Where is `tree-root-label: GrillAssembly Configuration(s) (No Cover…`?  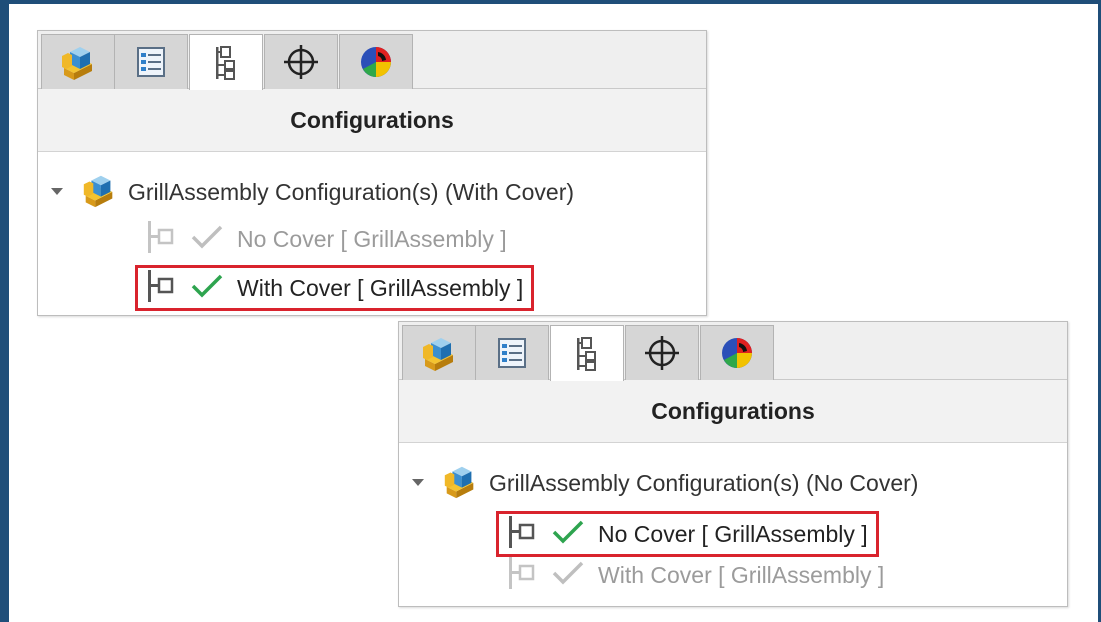
tree-root-label: GrillAssembly Configuration(s) (No Cover… is located at coordinates (704, 482).